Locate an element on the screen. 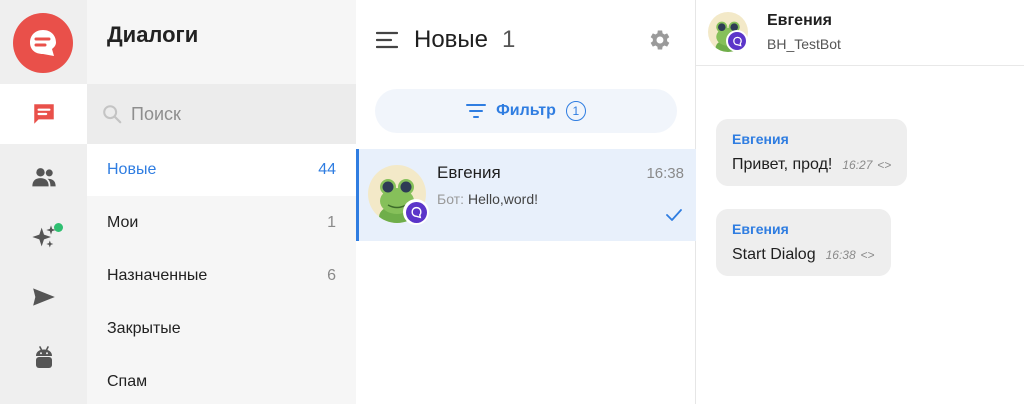 Image resolution: width=1024 pixels, height=404 pixels. folder-count: 44 is located at coordinates (327, 169).